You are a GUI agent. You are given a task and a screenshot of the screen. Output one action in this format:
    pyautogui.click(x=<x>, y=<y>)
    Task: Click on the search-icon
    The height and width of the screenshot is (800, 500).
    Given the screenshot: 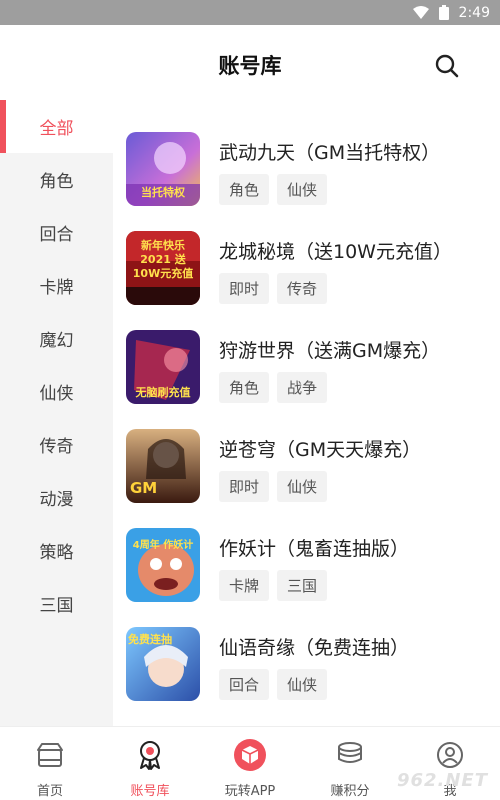 What is the action you would take?
    pyautogui.click(x=447, y=66)
    